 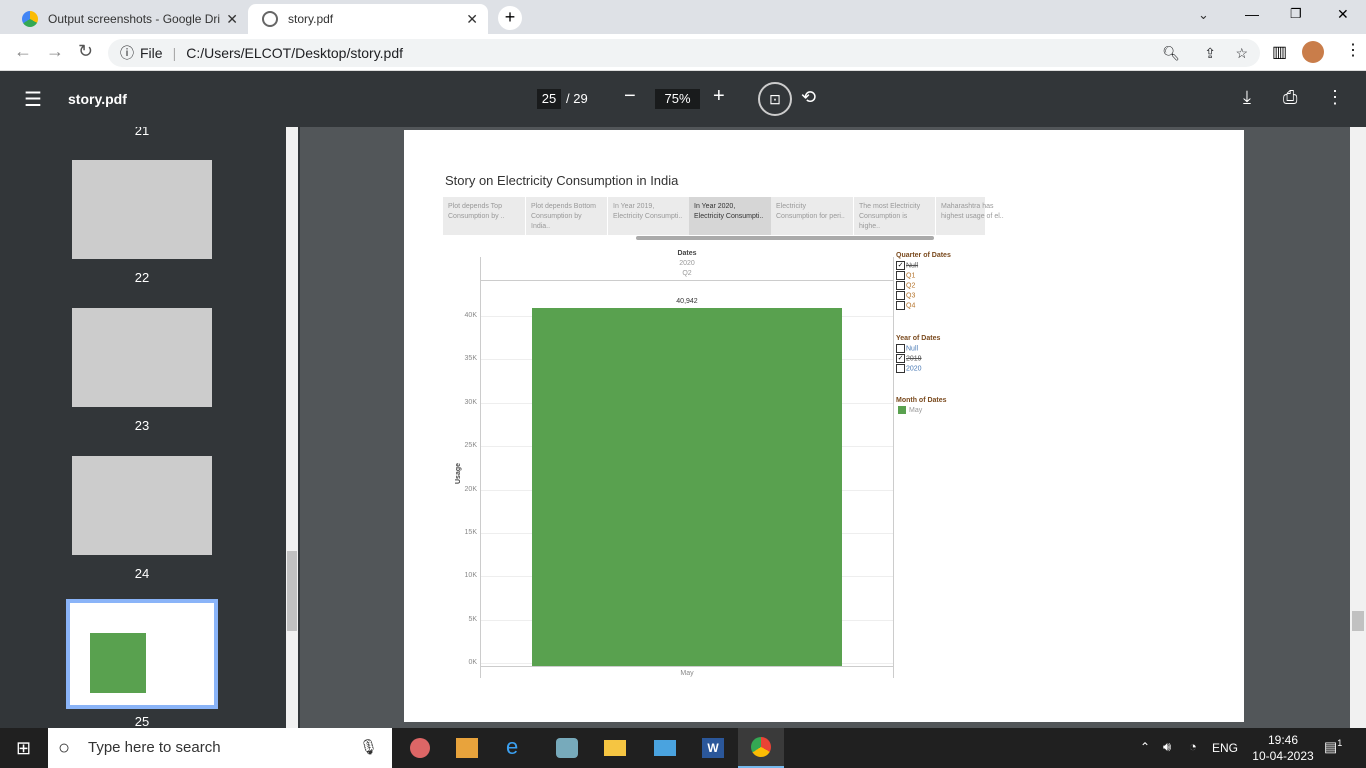 I want to click on laptop-app-icon, so click(x=665, y=748).